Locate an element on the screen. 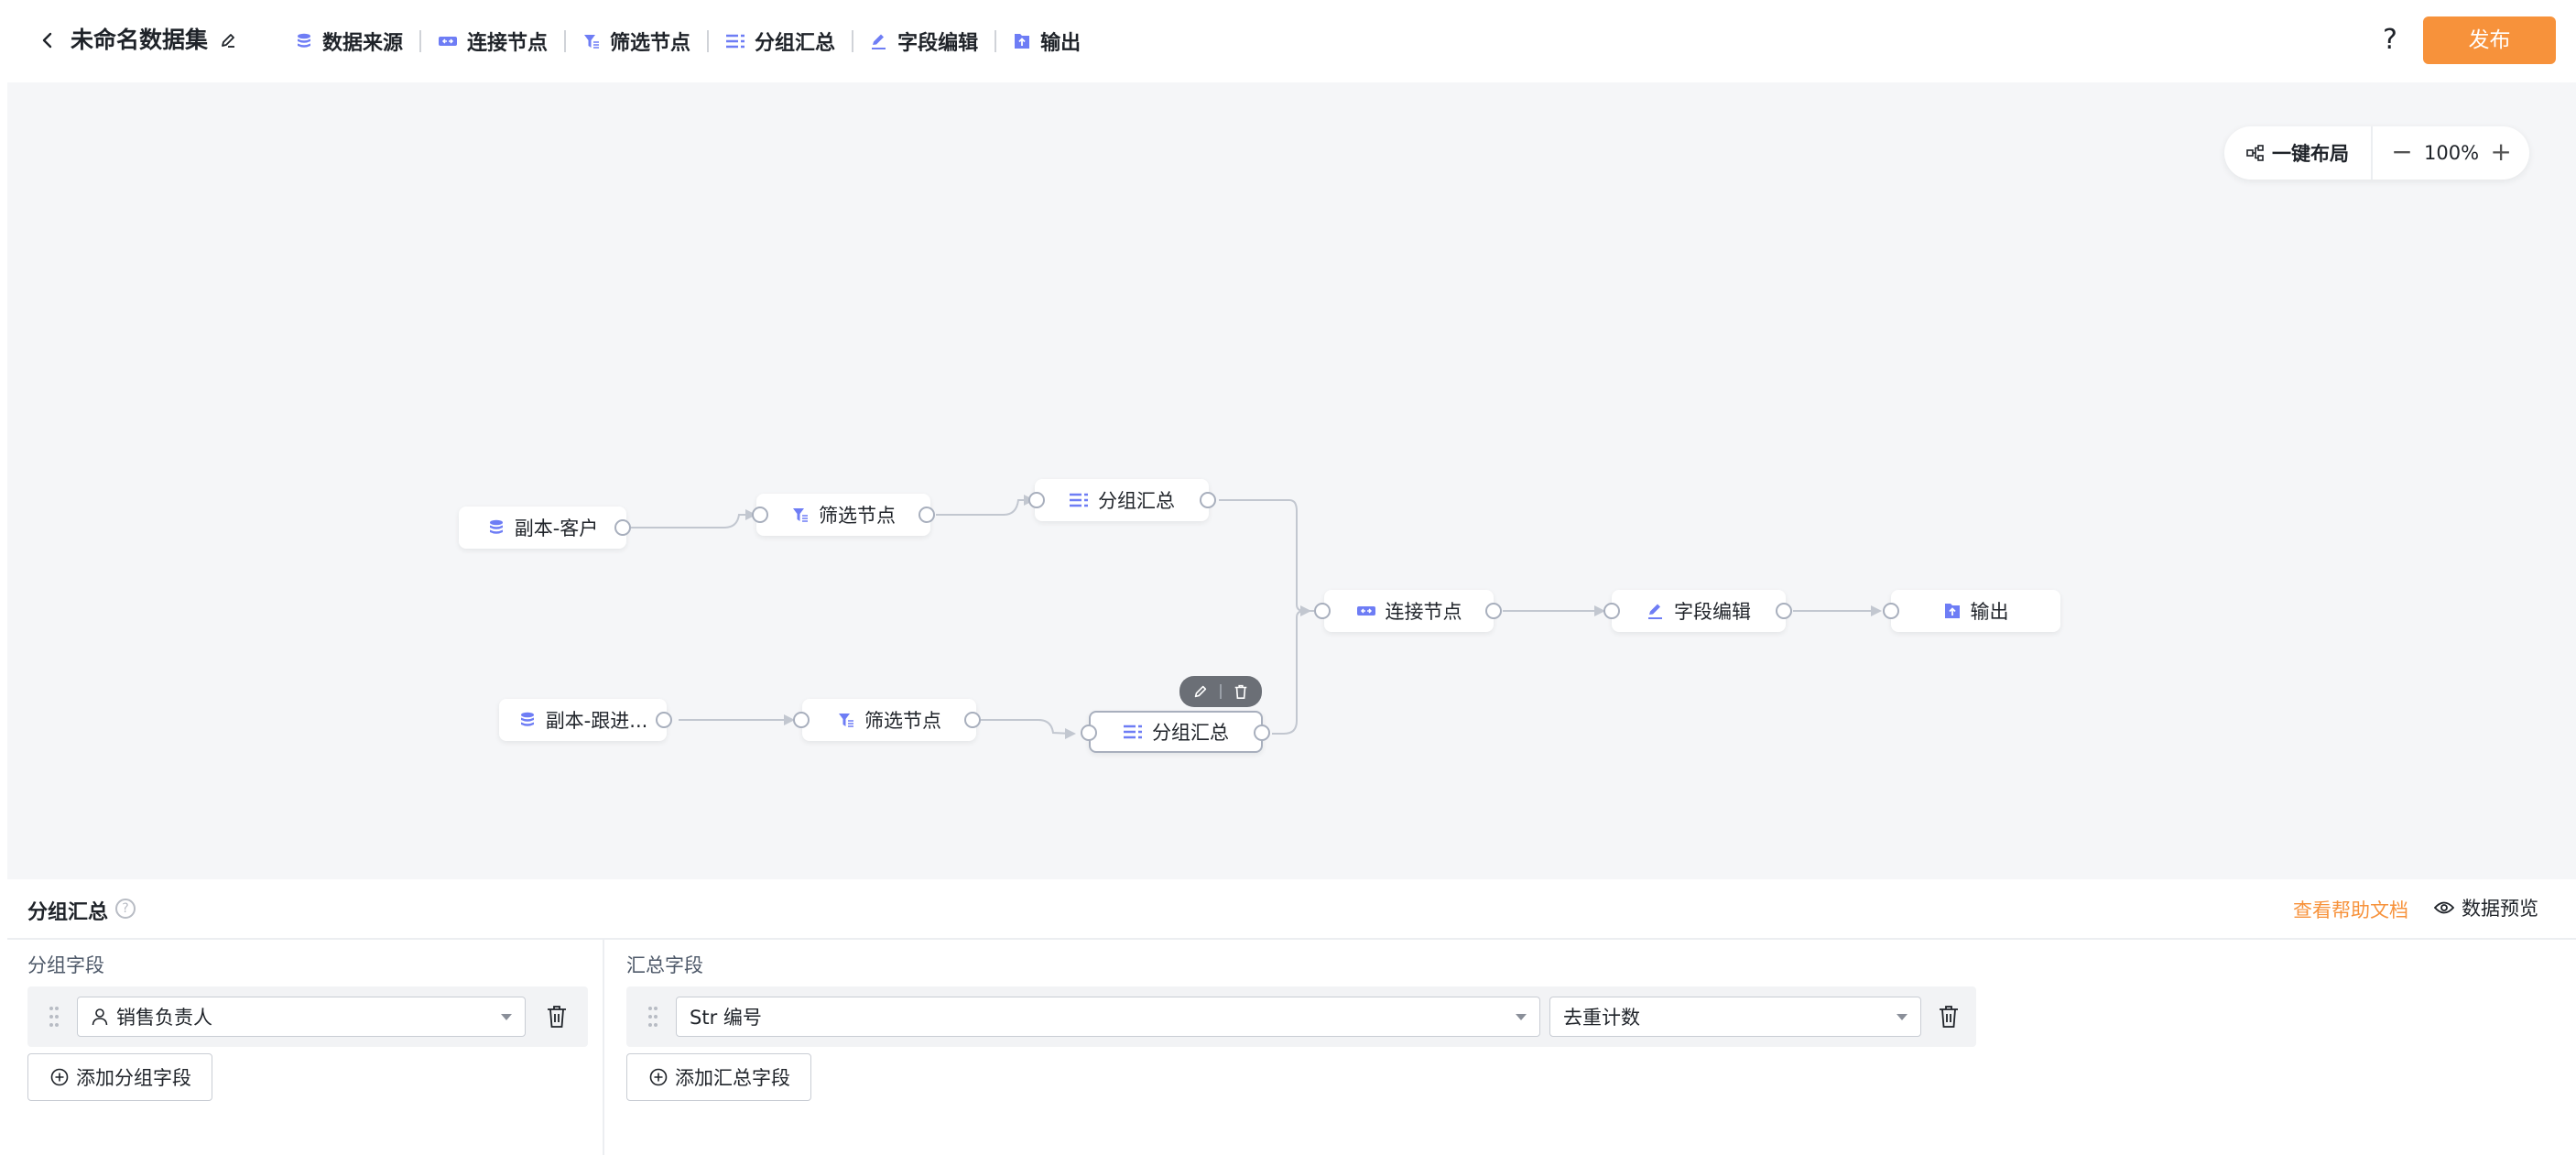  tool-group-summary-label: 分组汇总 is located at coordinates (795, 43).